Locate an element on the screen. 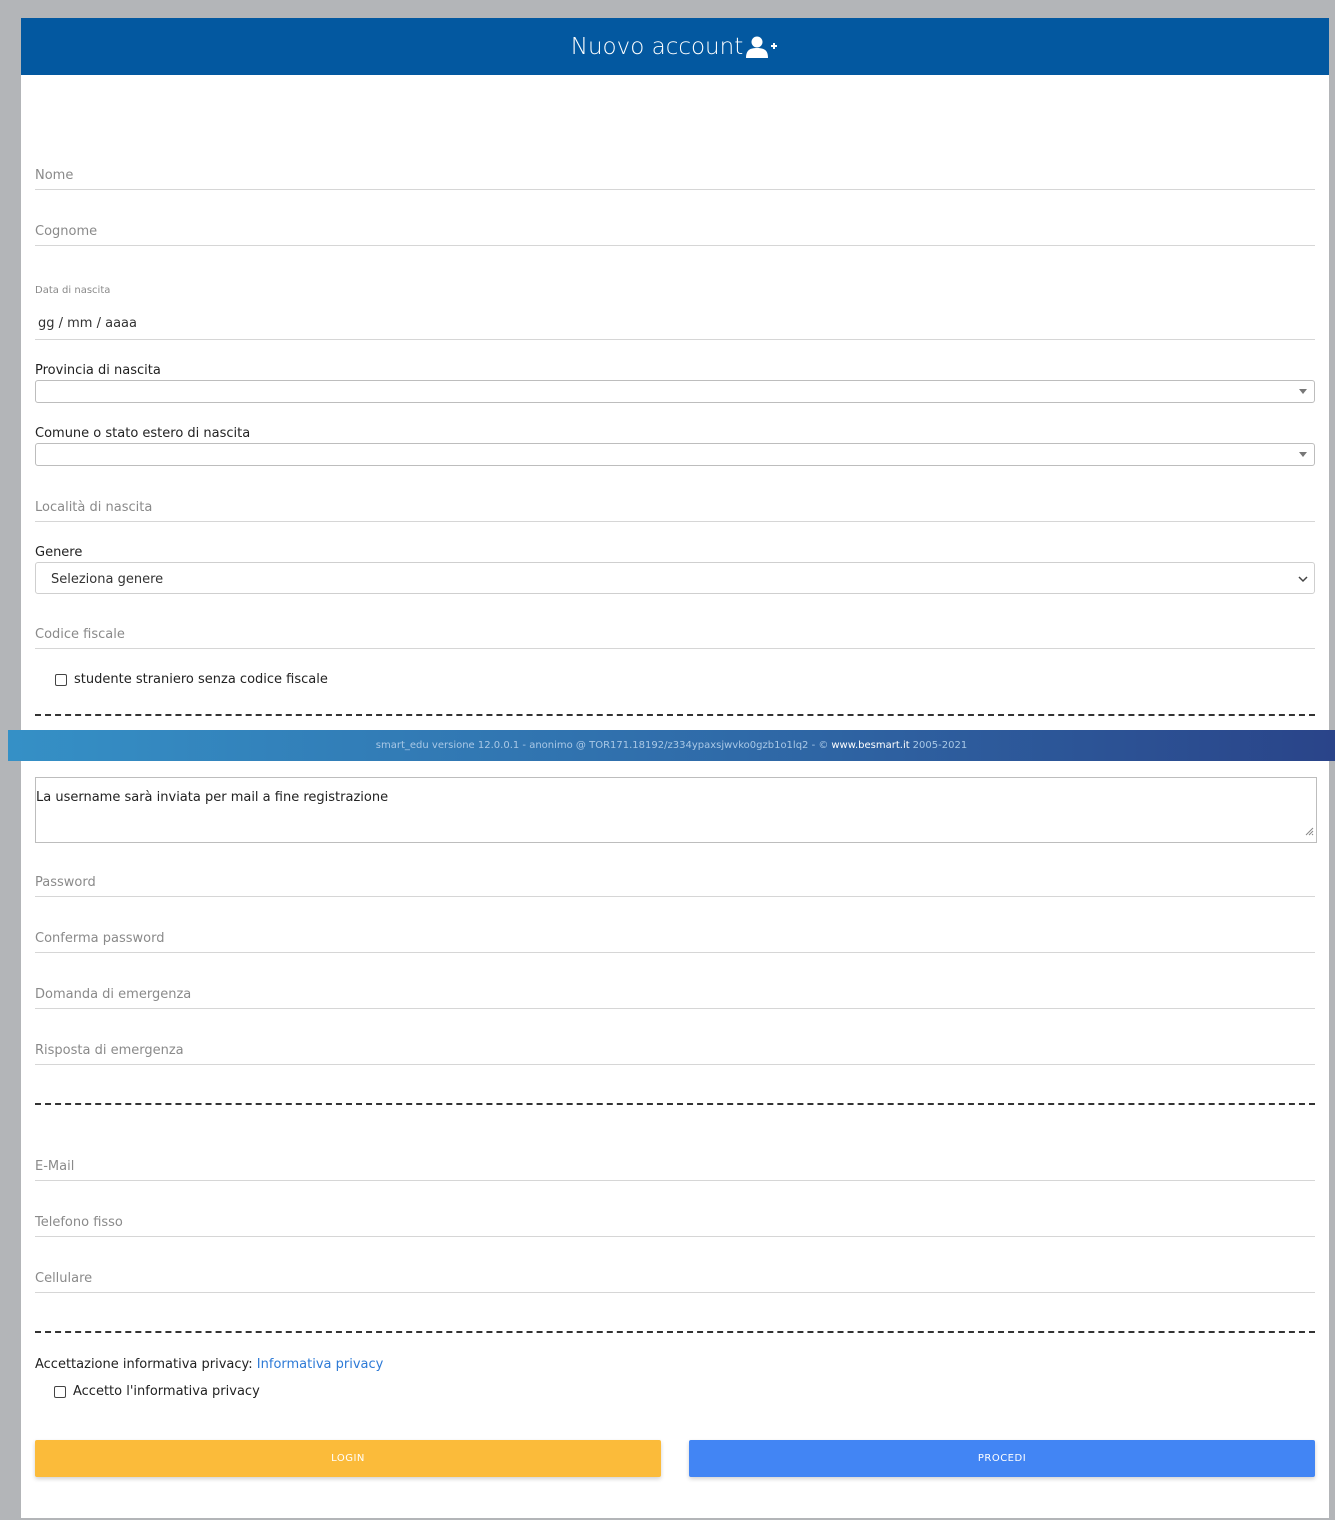 This screenshot has width=1335, height=1520. domanda-emergenza-placeholder: Domanda di emergenza is located at coordinates (113, 994).